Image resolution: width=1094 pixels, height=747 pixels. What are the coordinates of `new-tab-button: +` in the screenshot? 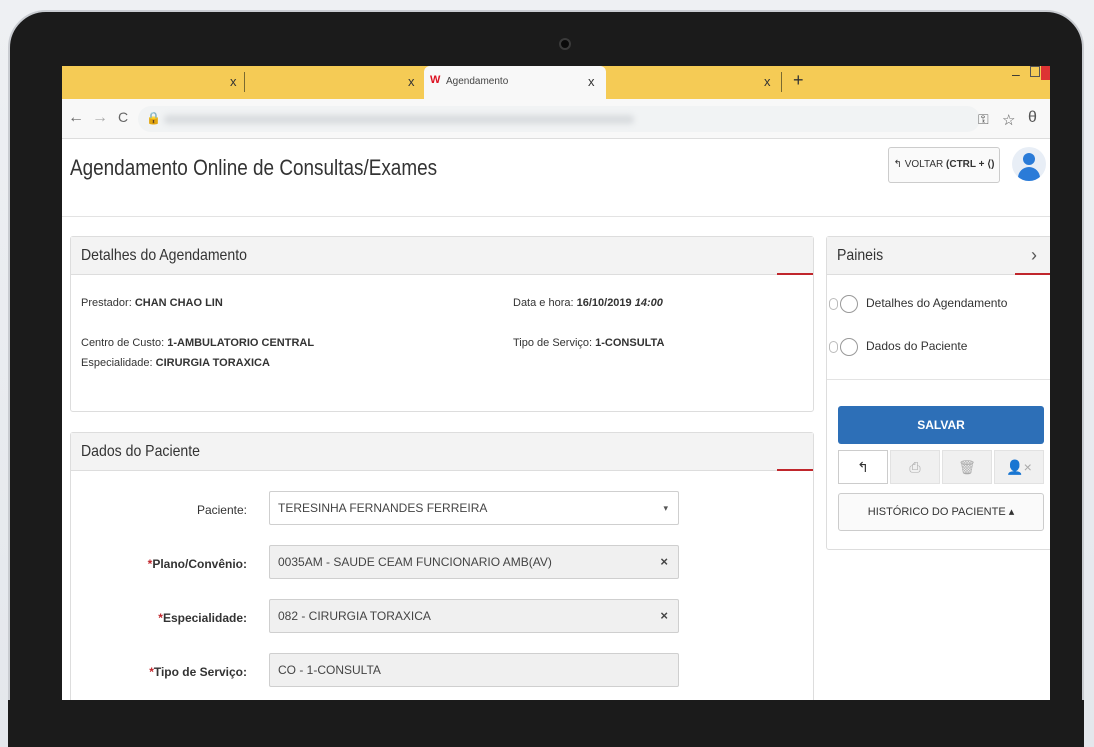 It's located at (798, 80).